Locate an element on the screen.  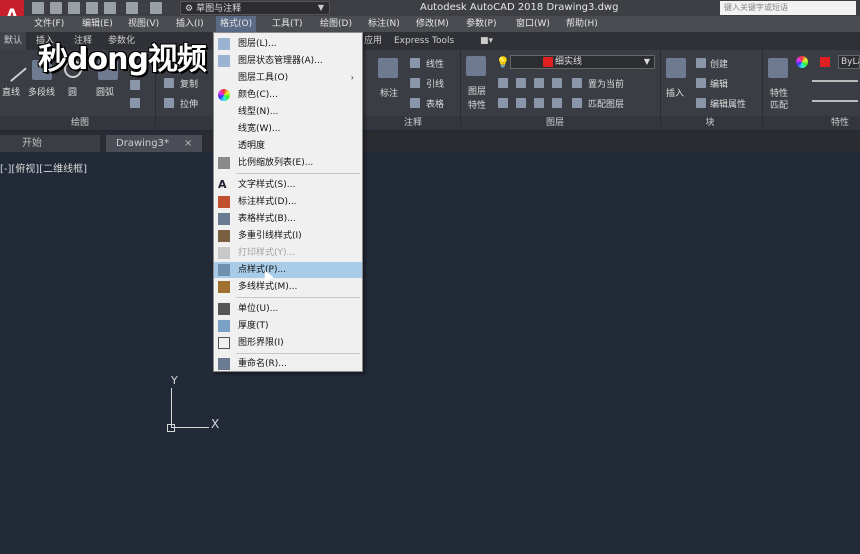
tab-default: 默认 is located at coordinates (13, 41).